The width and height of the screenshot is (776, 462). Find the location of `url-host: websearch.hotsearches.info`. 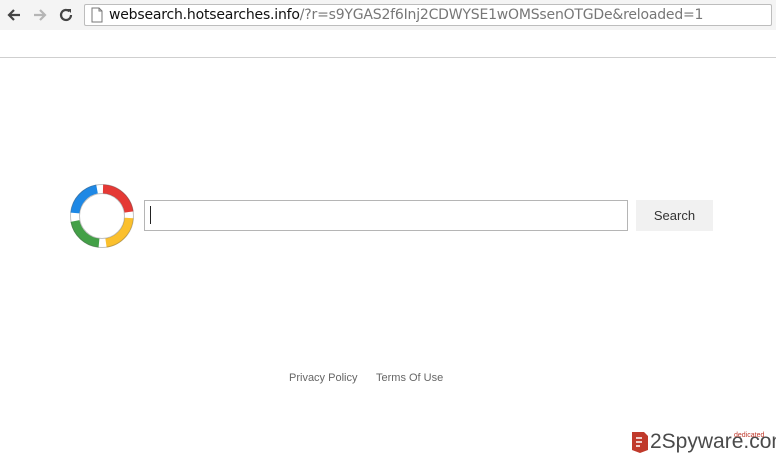

url-host: websearch.hotsearches.info is located at coordinates (204, 15).